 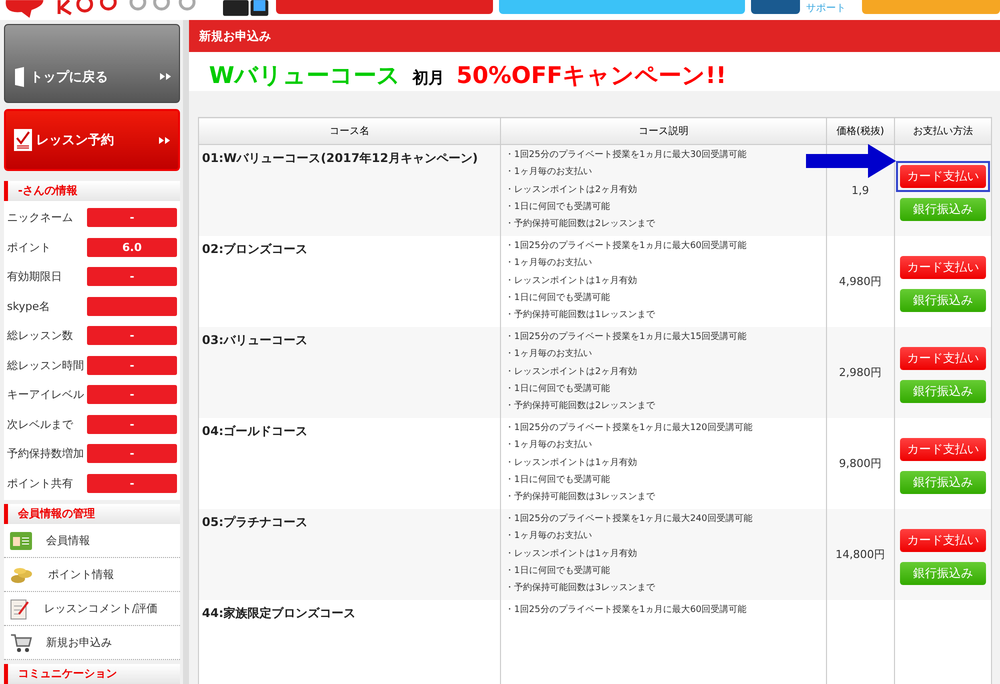 What do you see at coordinates (29, 247) in the screenshot?
I see `info-label: ポイント` at bounding box center [29, 247].